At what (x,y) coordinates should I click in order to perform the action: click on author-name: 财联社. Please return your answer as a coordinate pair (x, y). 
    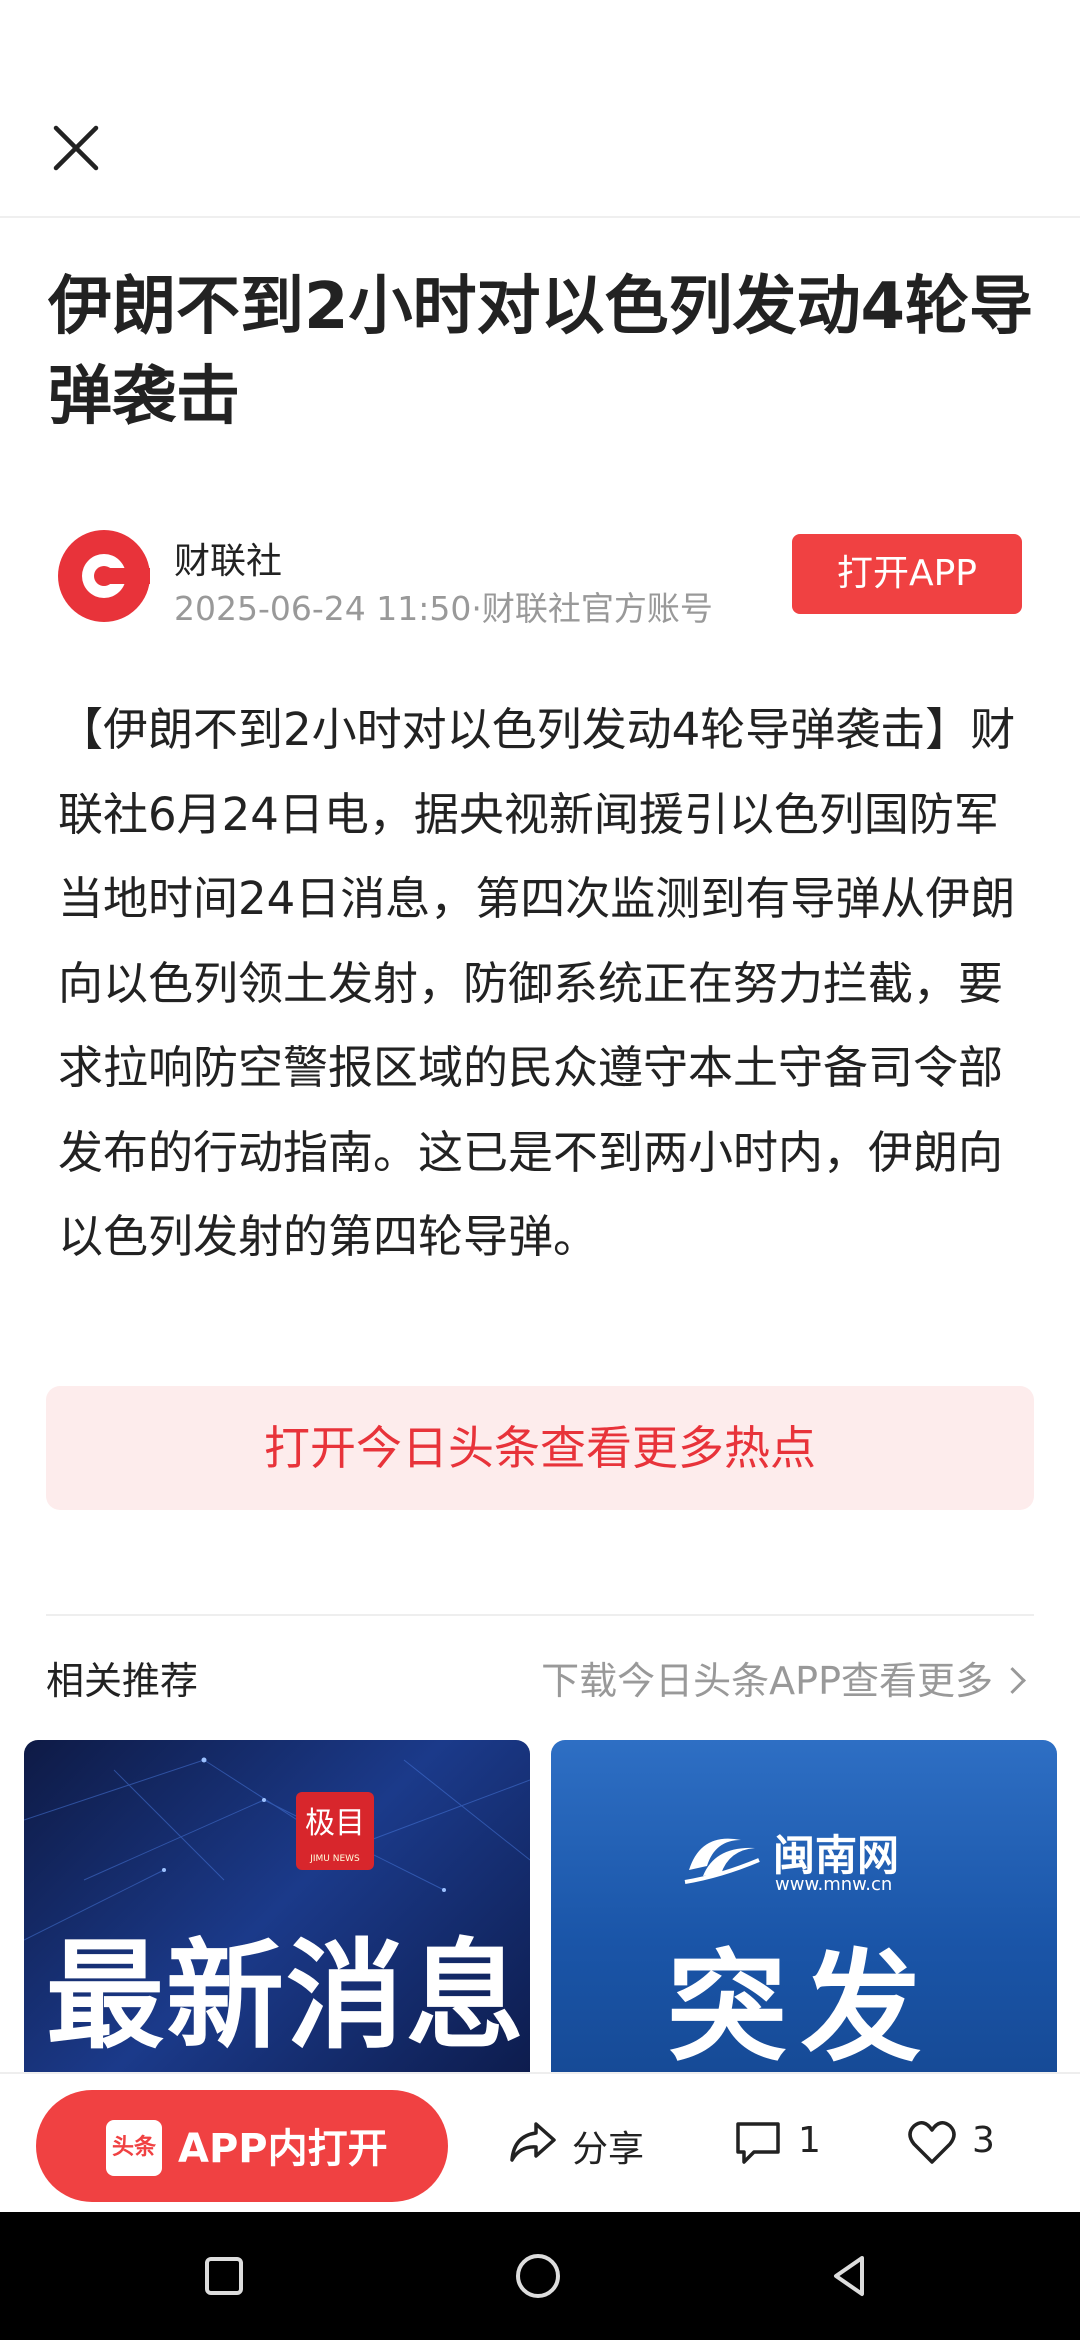
    Looking at the image, I should click on (228, 558).